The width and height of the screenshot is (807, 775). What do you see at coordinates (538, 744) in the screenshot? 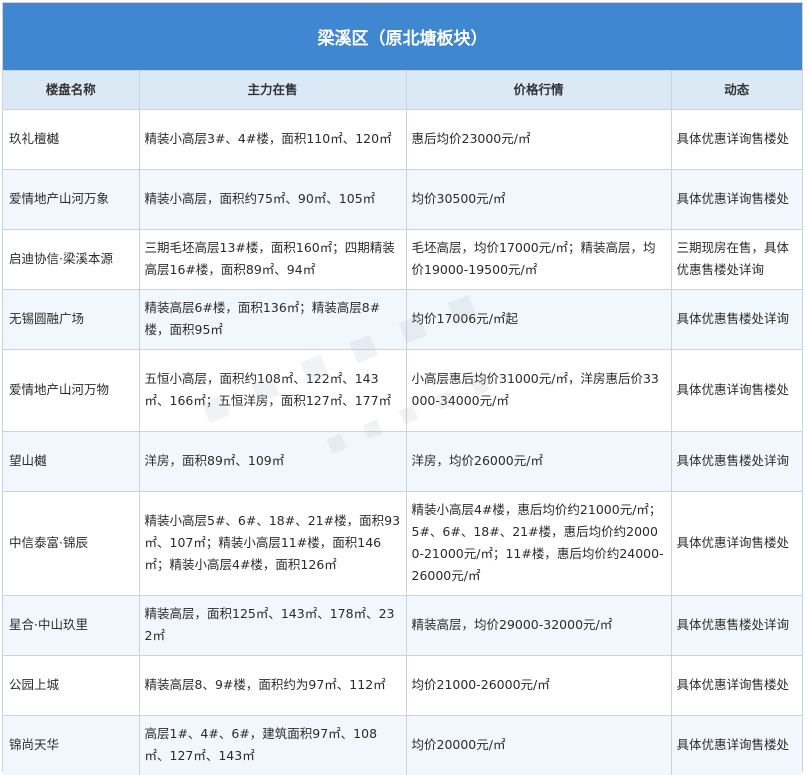
I see `price-cell: 均价20000元/㎡` at bounding box center [538, 744].